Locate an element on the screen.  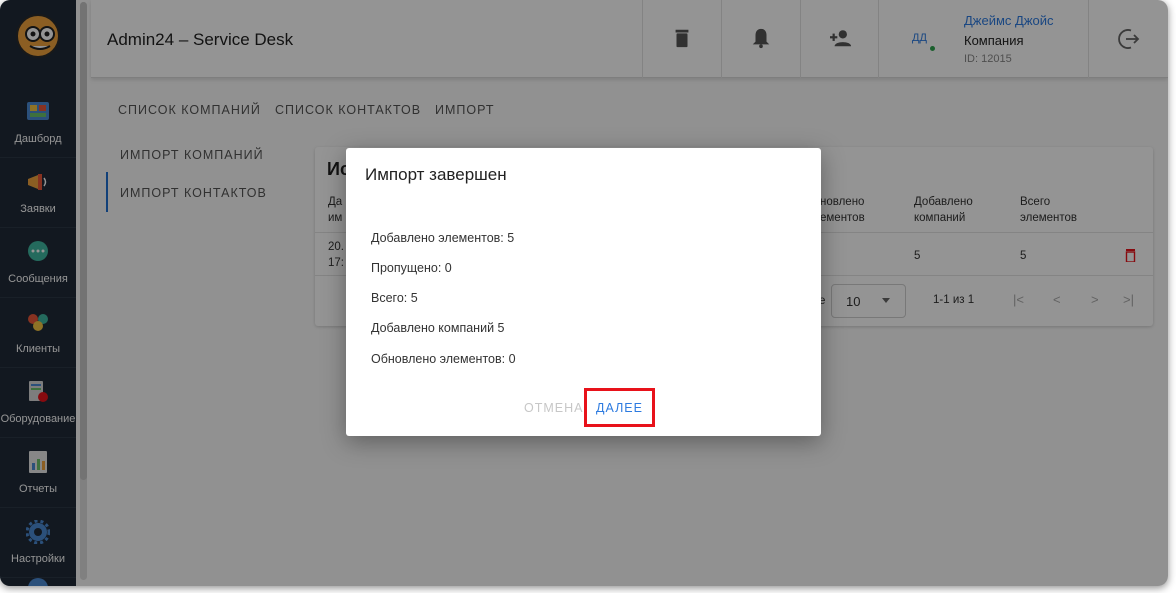
next-button-label: ДАЛЕЕ is located at coordinates (619, 408).